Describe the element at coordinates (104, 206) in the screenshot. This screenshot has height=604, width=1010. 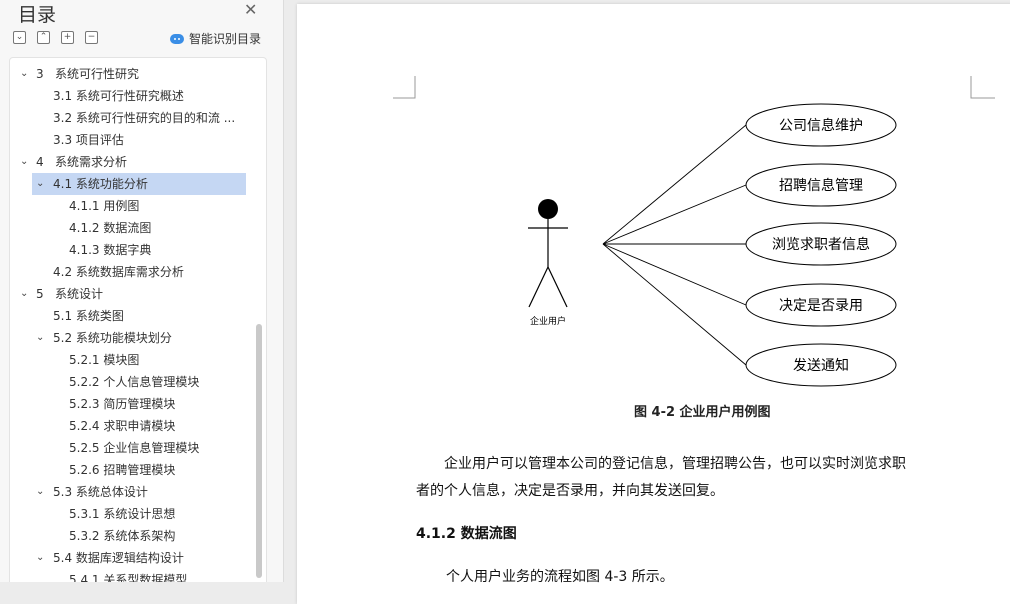
I see `toc-item-label: 4.1.1 用例图` at that location.